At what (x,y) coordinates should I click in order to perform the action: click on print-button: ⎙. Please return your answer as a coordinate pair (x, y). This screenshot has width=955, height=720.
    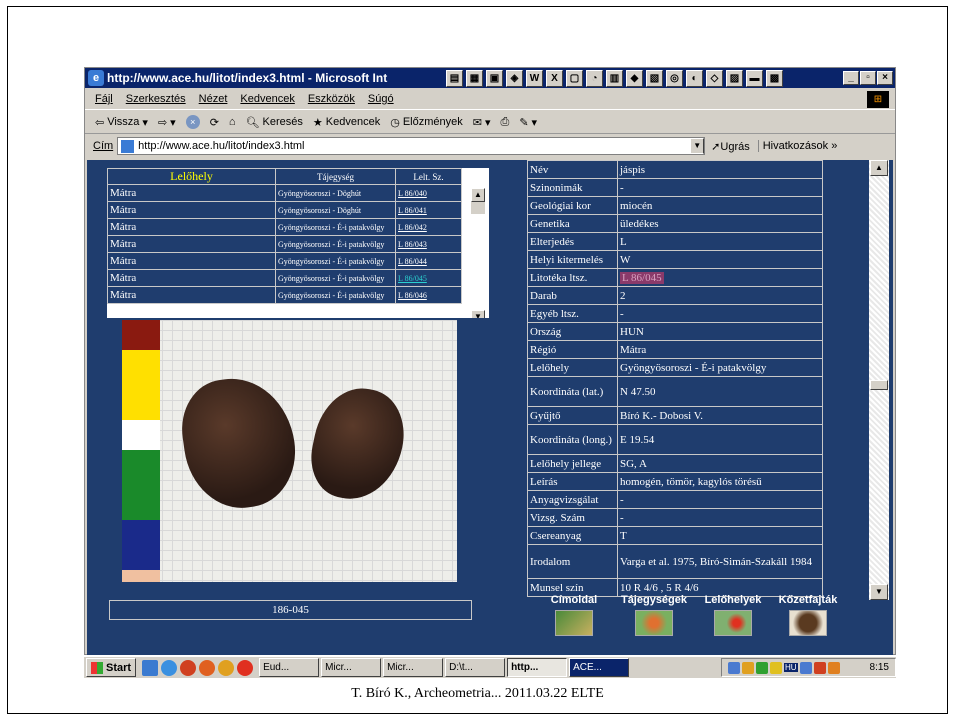
    Looking at the image, I should click on (505, 122).